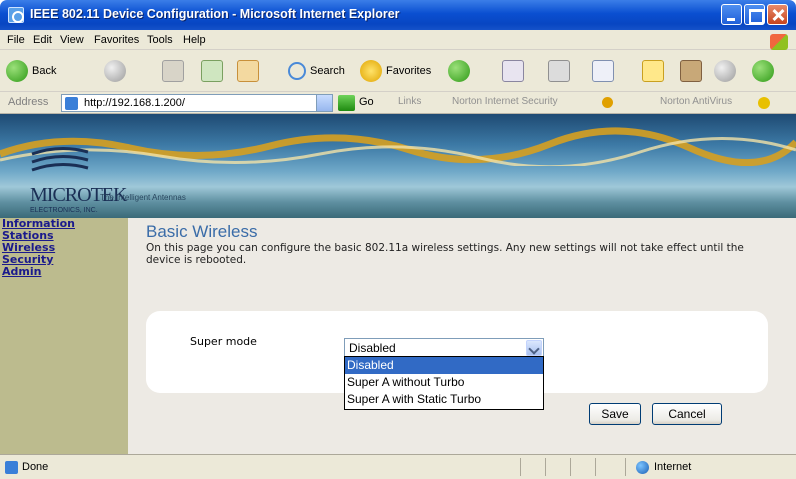 This screenshot has width=796, height=479. I want to click on page-title: Basic Wireless, so click(202, 231).